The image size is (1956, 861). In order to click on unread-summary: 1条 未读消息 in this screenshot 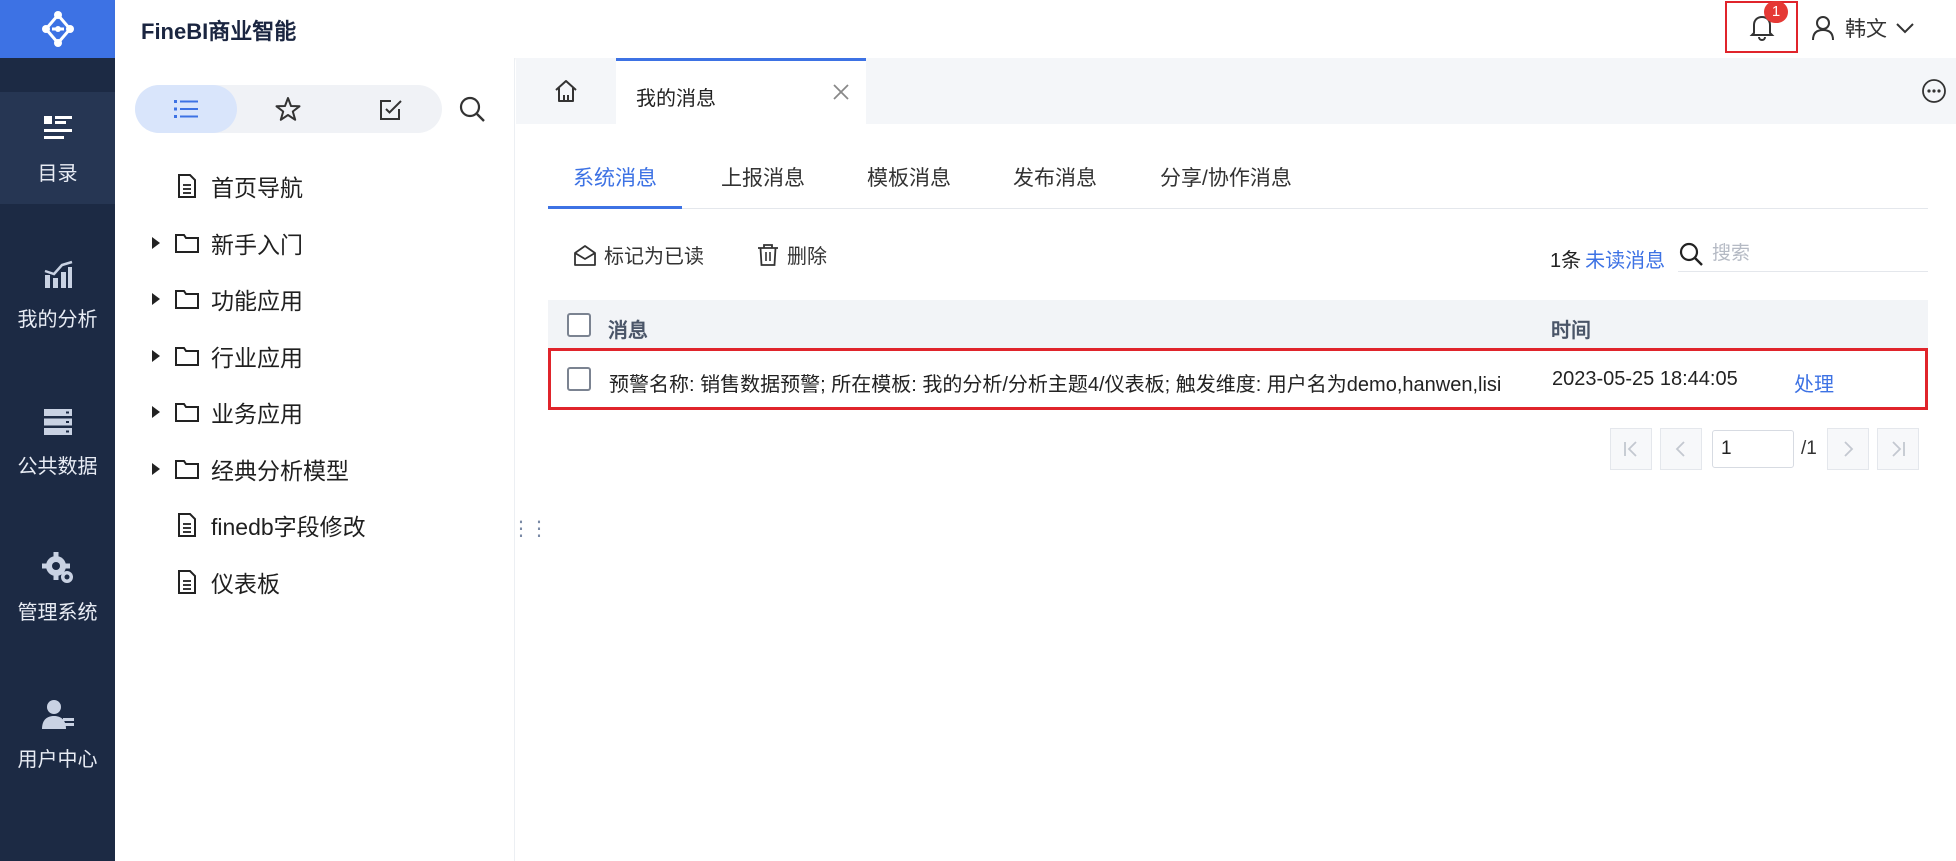, I will do `click(1607, 258)`.